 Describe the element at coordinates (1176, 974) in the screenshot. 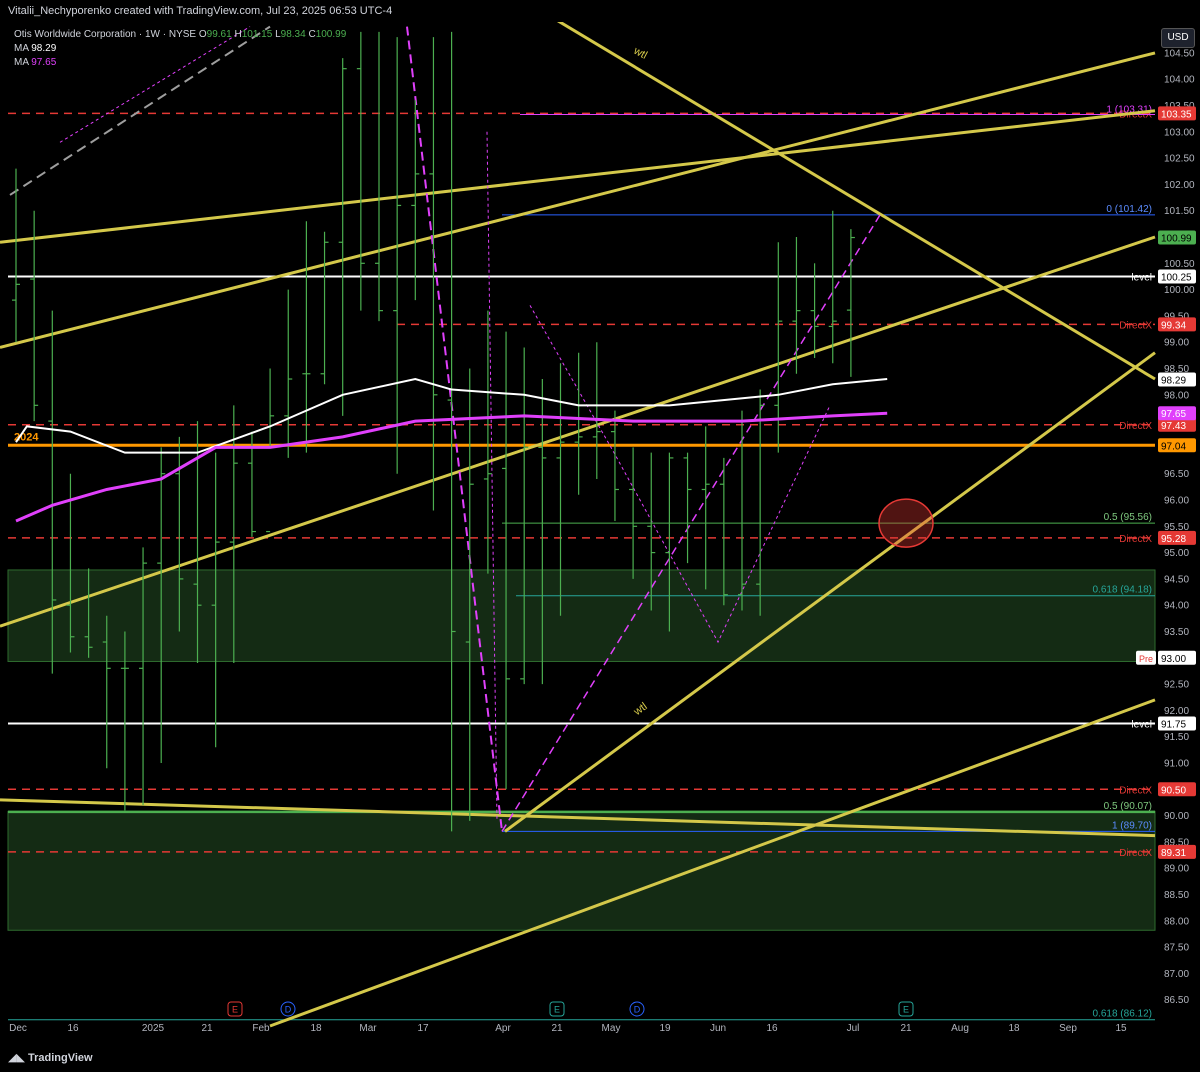

I see `y-tick-label: 87.00` at that location.